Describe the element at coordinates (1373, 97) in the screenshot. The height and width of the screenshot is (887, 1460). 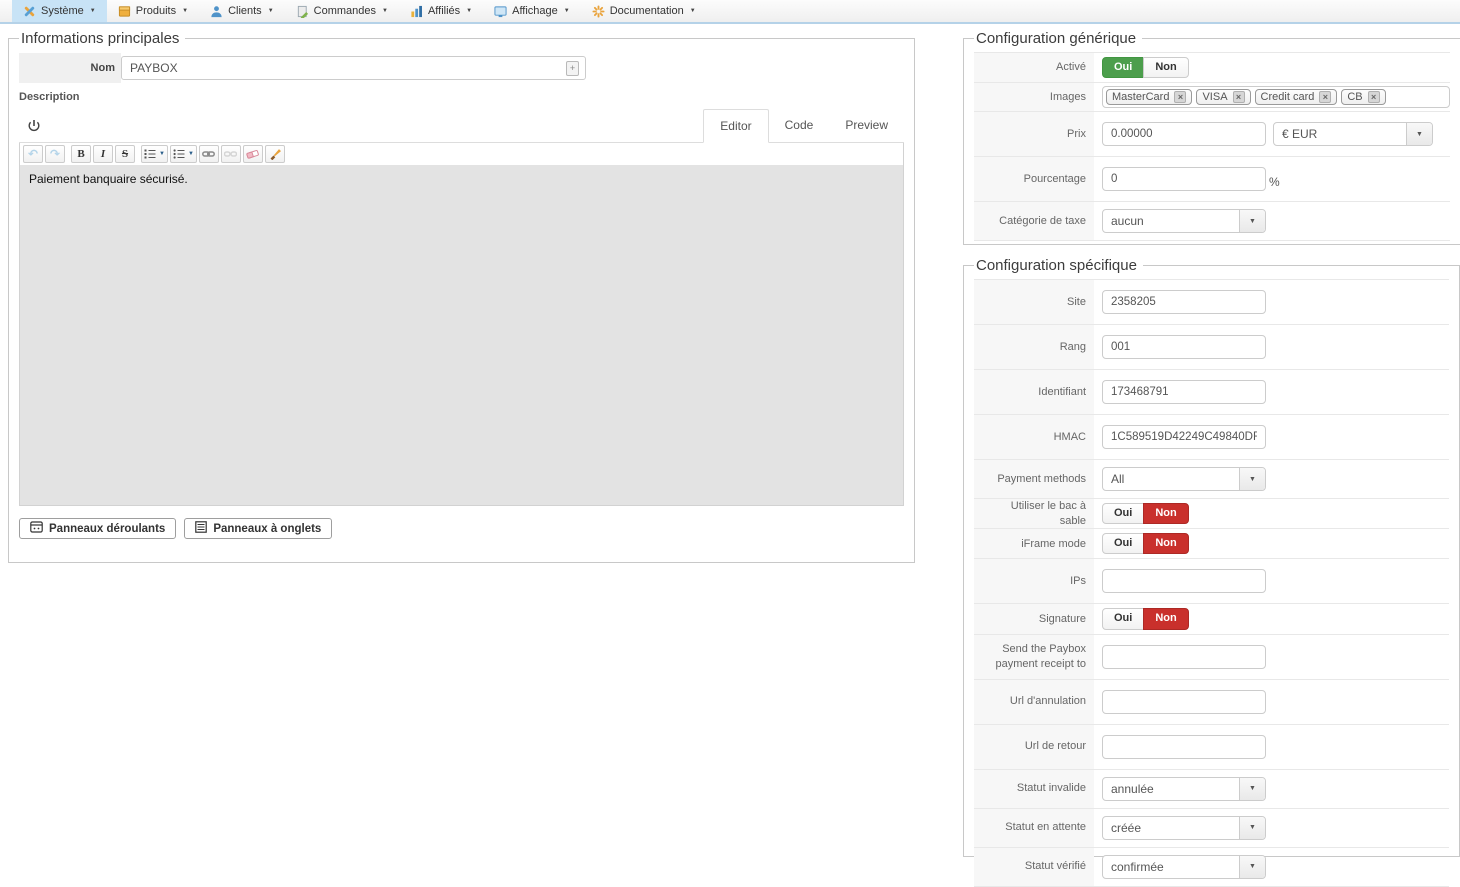
I see `tag-remove-cb: ×` at that location.